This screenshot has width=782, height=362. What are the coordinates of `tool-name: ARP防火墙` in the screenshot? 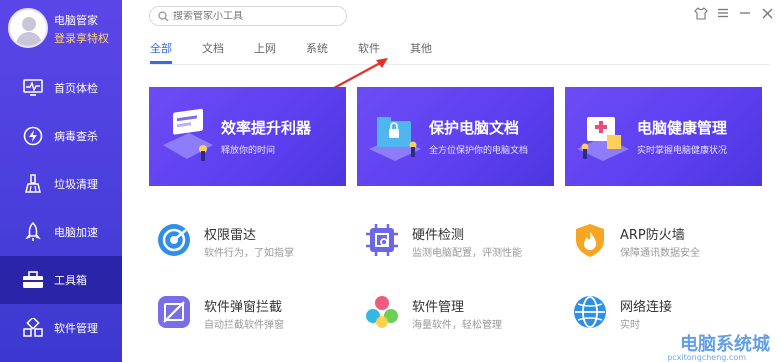 It's located at (652, 235).